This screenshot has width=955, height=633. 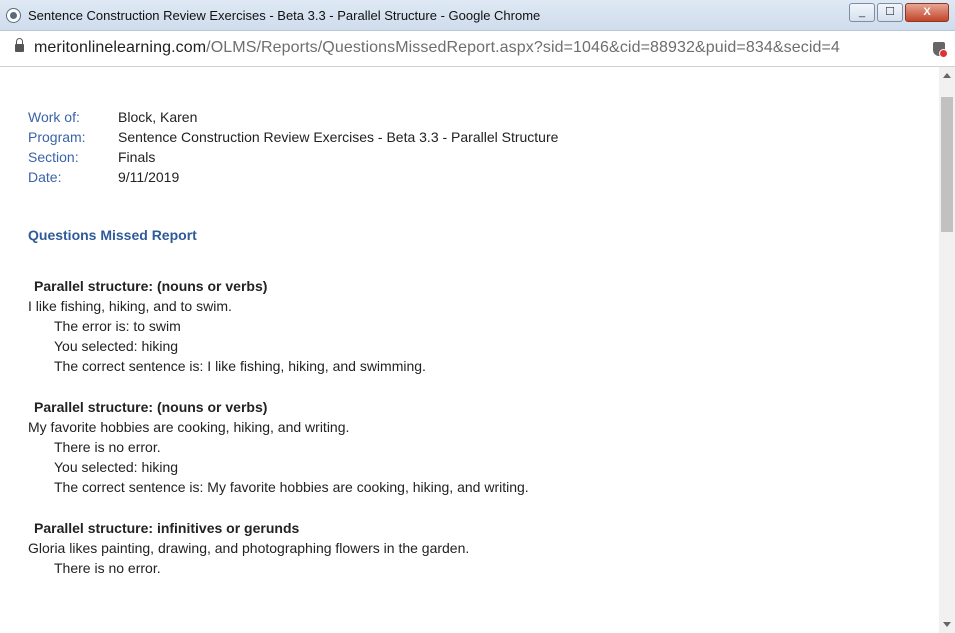 I want to click on work-of-value: Block, Karen, so click(x=158, y=117).